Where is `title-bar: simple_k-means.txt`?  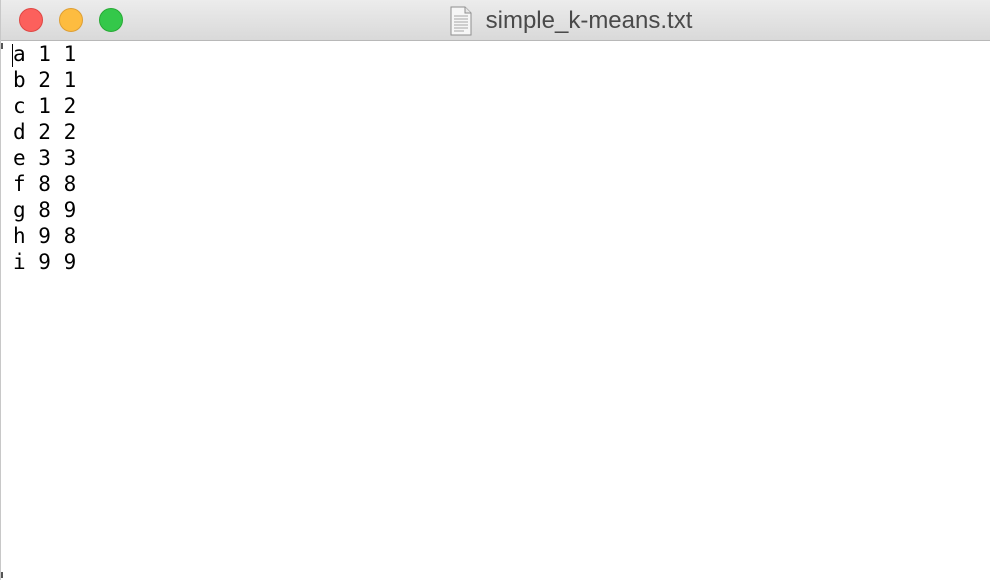
title-bar: simple_k-means.txt is located at coordinates (495, 20).